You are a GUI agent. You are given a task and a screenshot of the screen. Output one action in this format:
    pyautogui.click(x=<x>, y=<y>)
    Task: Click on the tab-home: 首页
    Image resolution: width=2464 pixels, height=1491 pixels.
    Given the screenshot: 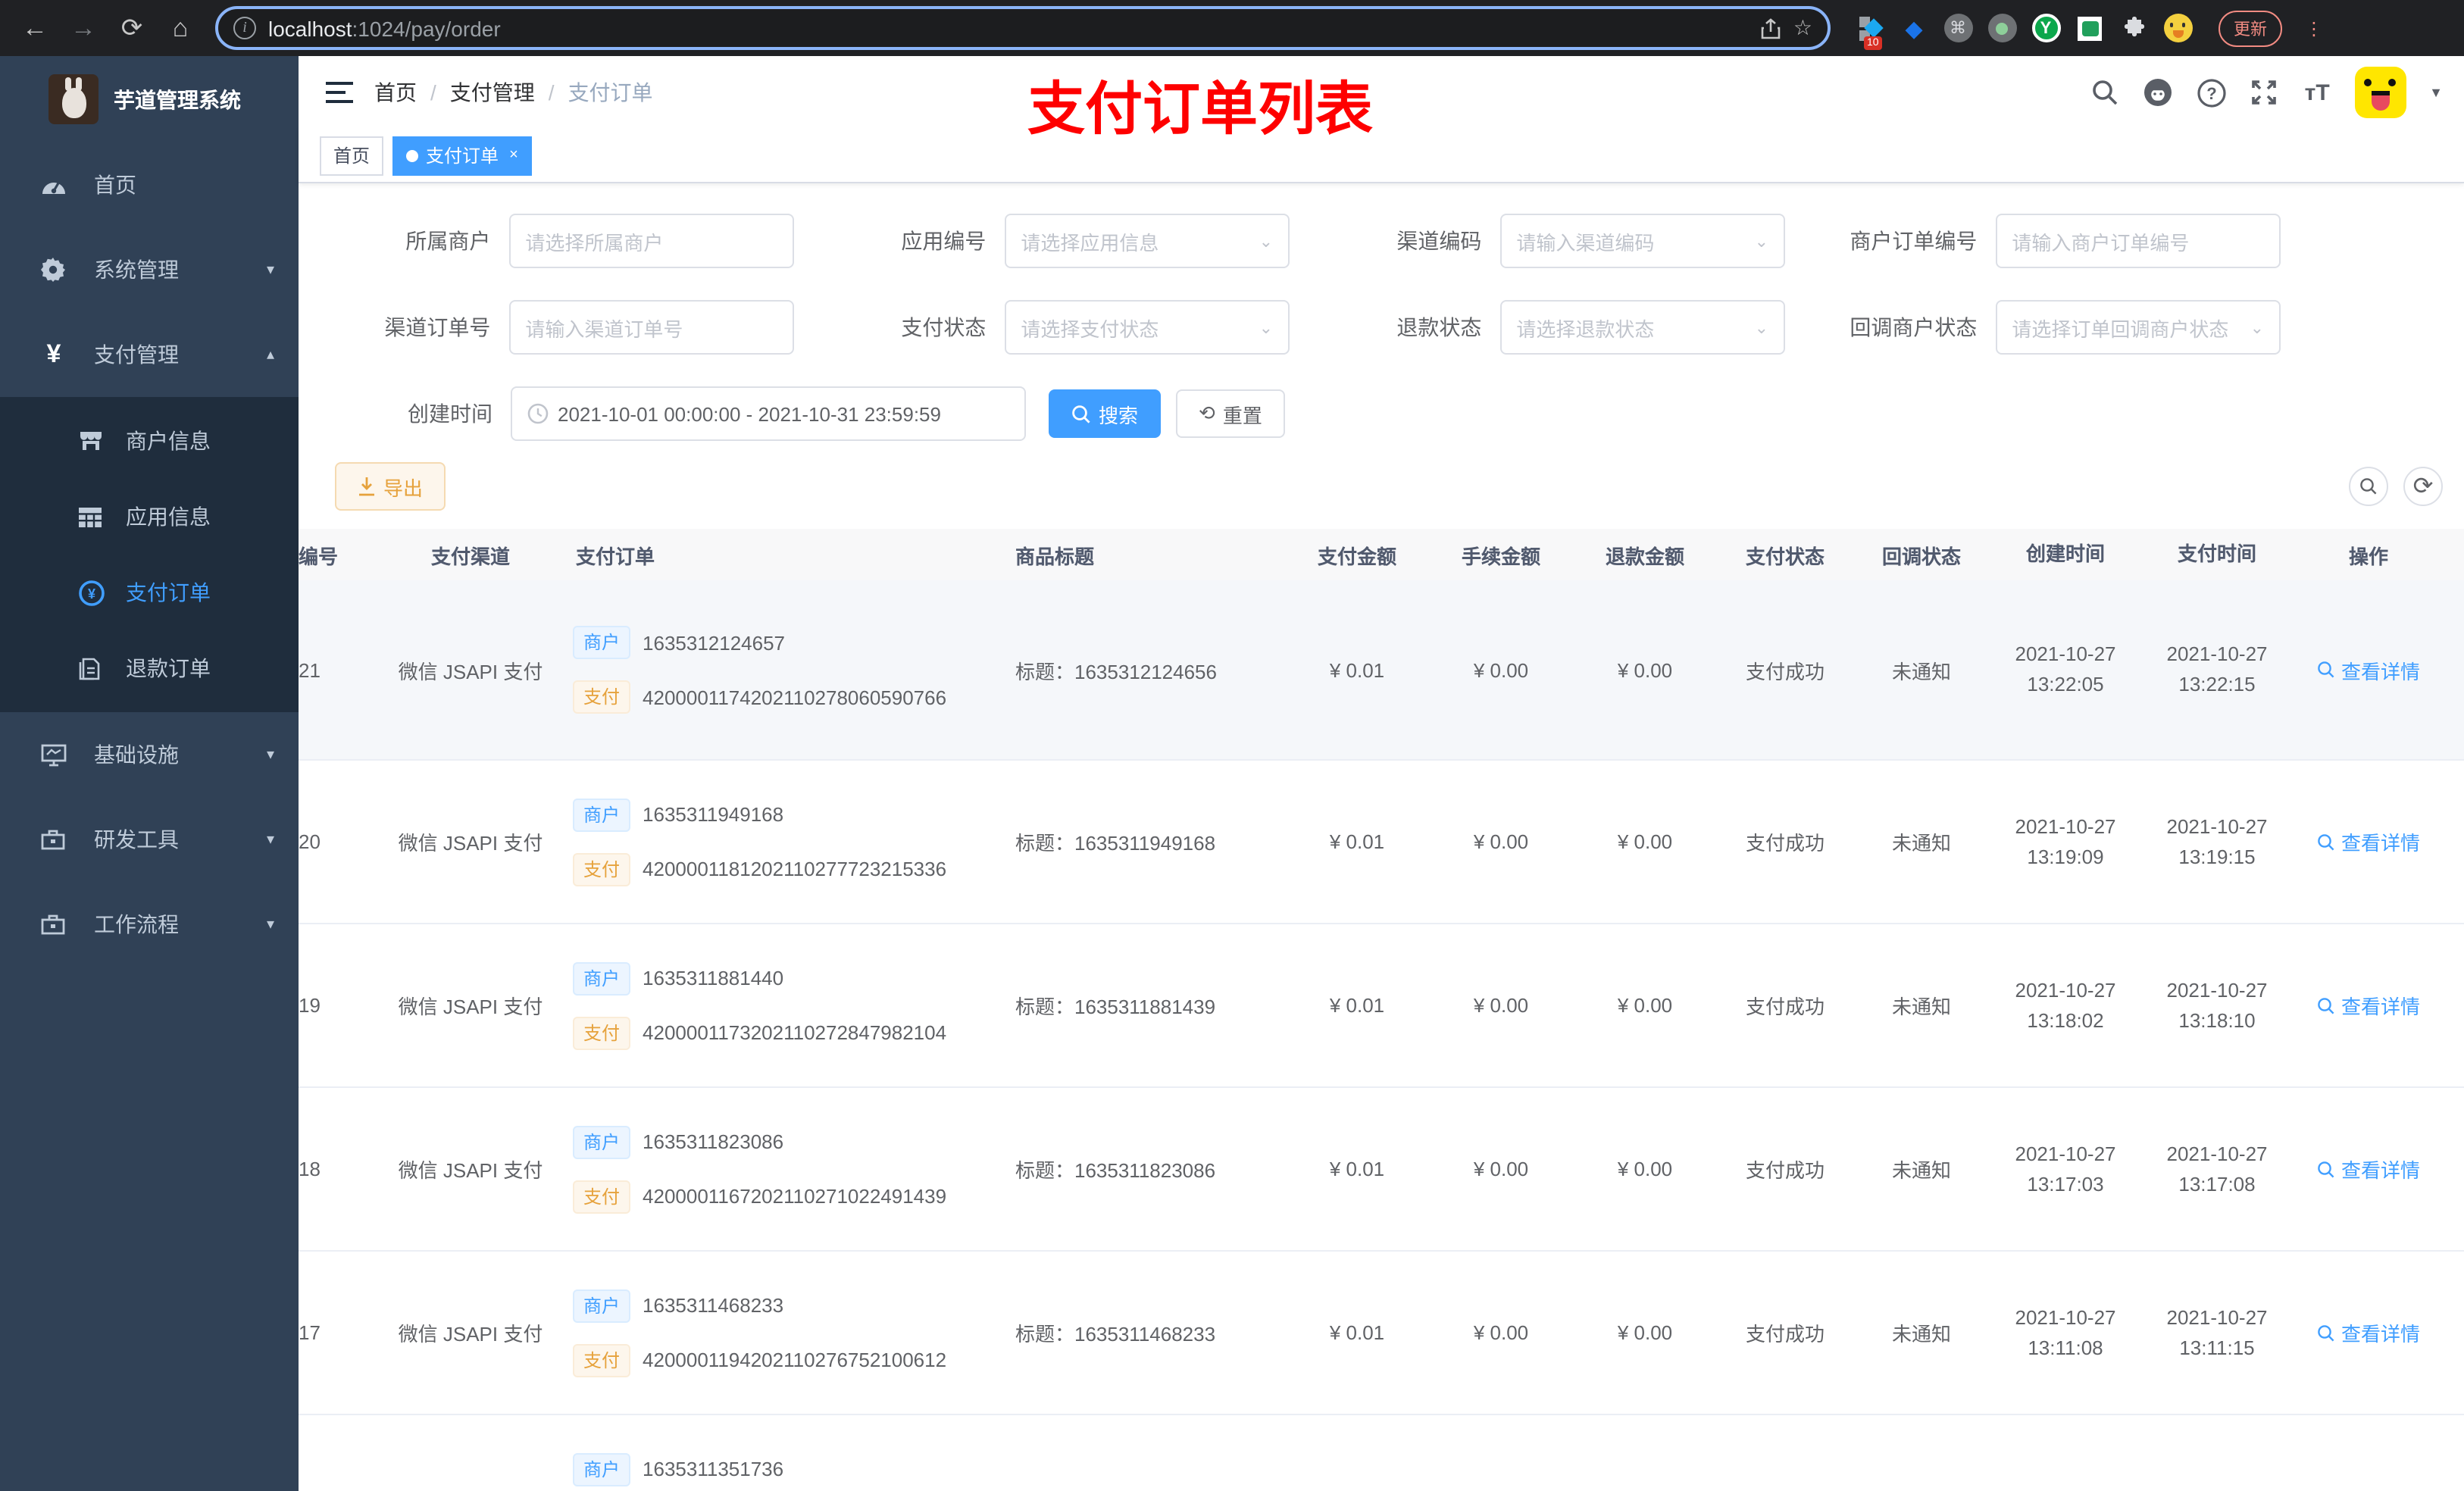 What is the action you would take?
    pyautogui.click(x=352, y=155)
    